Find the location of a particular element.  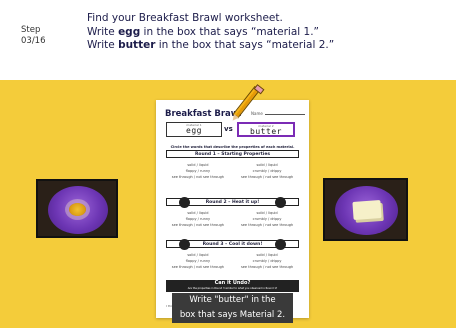

egg-plate-photo is located at coordinates (77, 208).